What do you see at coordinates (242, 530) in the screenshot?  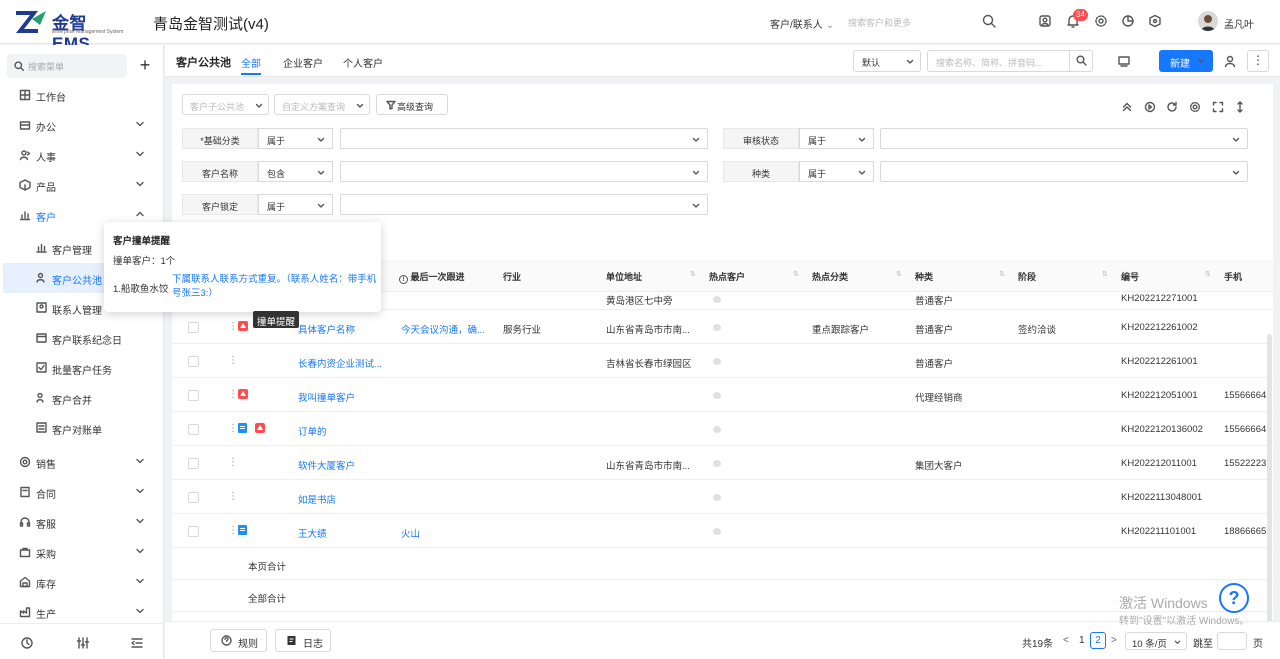 I see `document-badge-icon` at bounding box center [242, 530].